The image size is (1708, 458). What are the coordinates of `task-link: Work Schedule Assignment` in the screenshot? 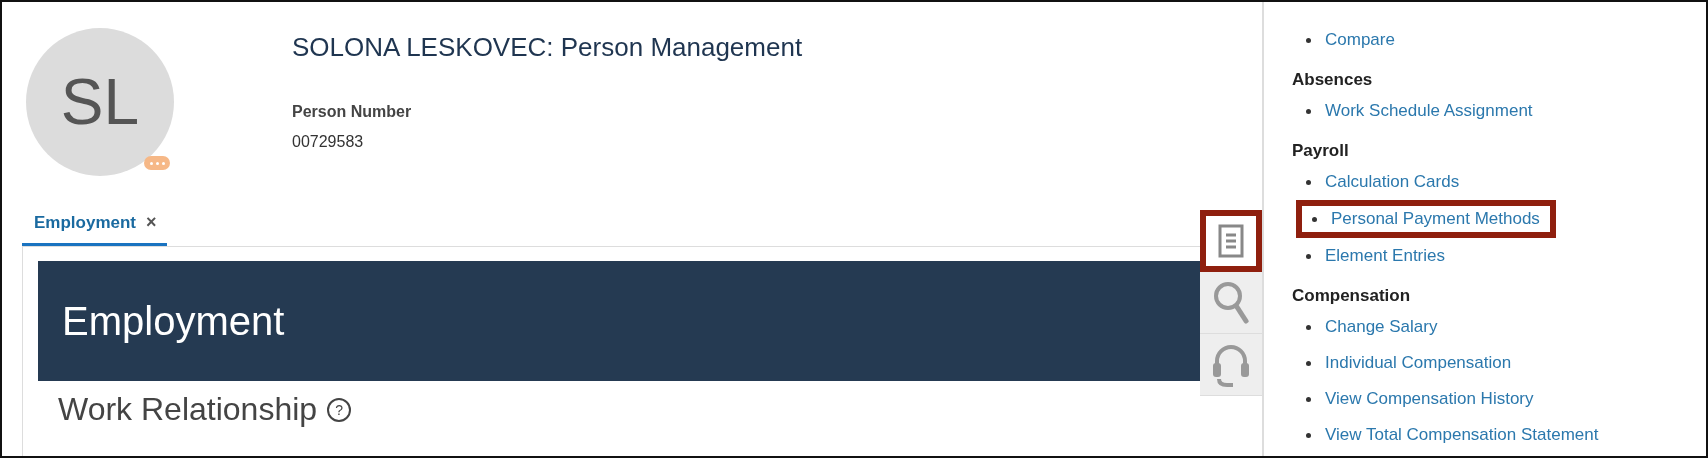 It's located at (1429, 111).